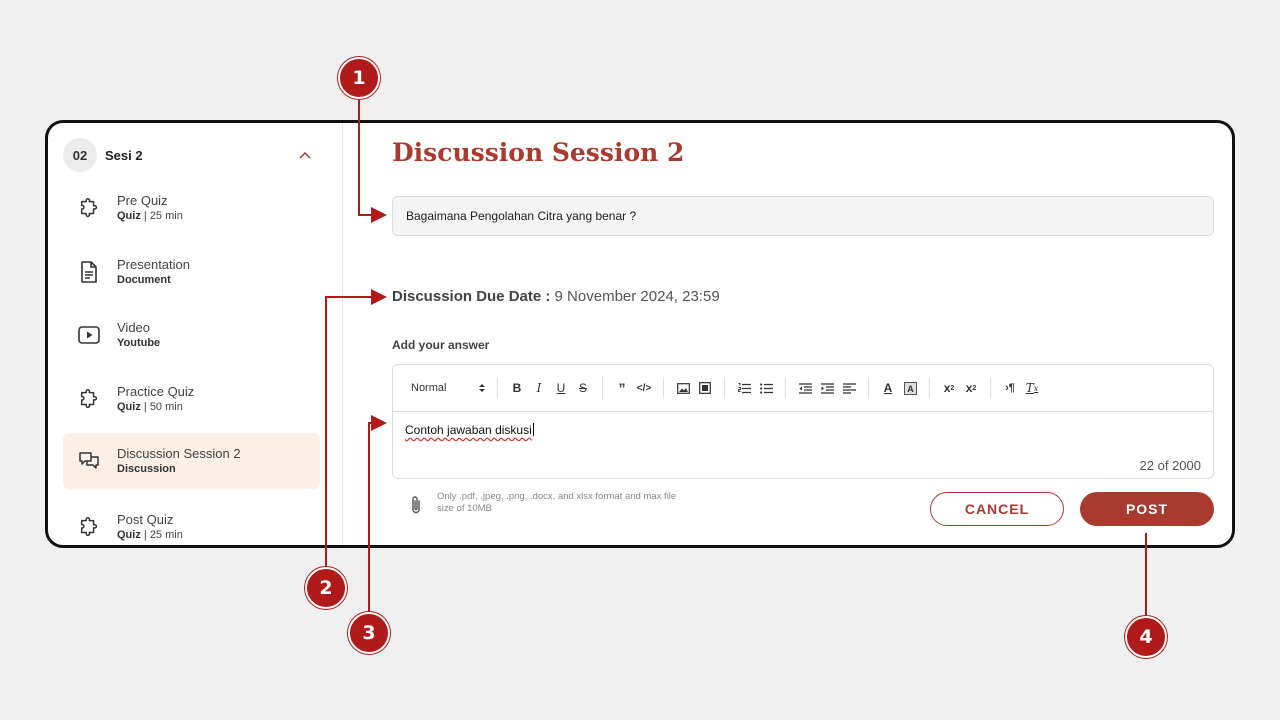 The image size is (1280, 720). Describe the element at coordinates (997, 509) in the screenshot. I see `cancel-button: CANCEL` at that location.